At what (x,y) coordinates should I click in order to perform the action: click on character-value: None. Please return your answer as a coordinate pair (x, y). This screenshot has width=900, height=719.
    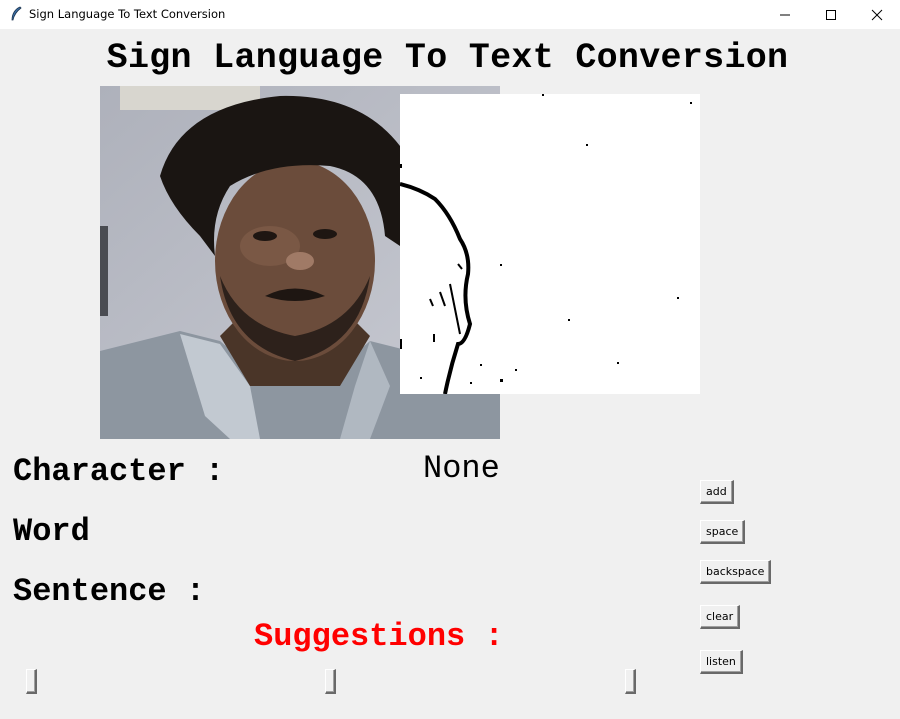
    Looking at the image, I should click on (461, 468).